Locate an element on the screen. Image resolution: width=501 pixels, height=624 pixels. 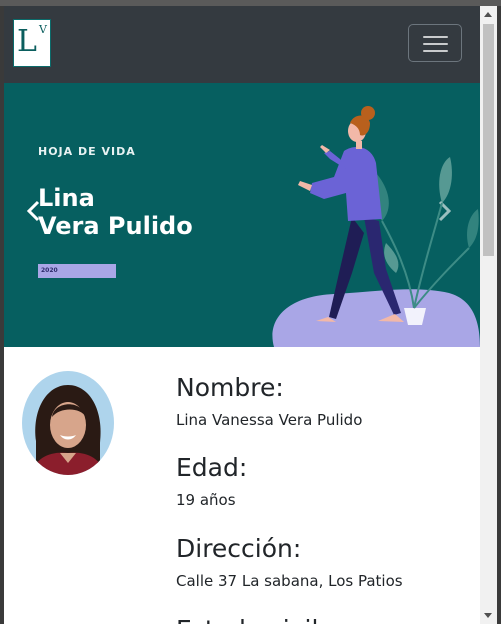
carousel-prev-button is located at coordinates (34, 211).